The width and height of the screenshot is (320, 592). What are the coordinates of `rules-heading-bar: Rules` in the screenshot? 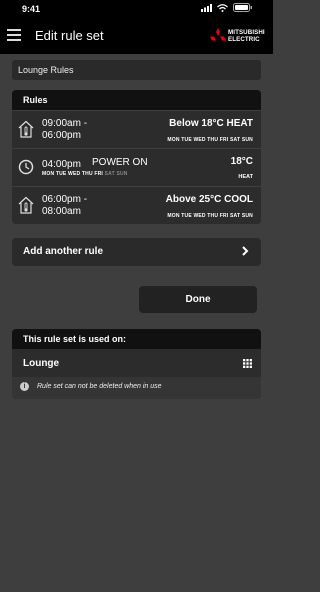 It's located at (136, 100).